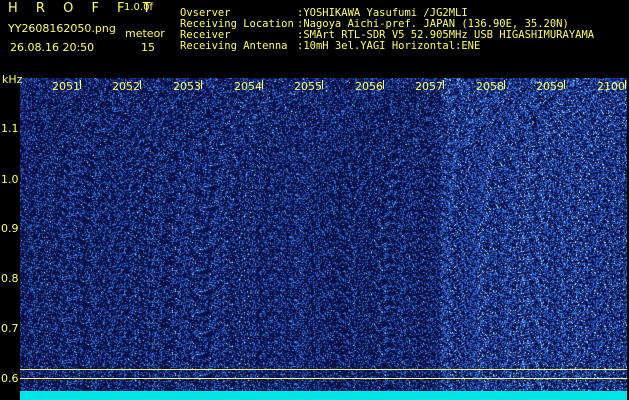  Describe the element at coordinates (323, 369) in the screenshot. I see `reference-line-upper` at that location.